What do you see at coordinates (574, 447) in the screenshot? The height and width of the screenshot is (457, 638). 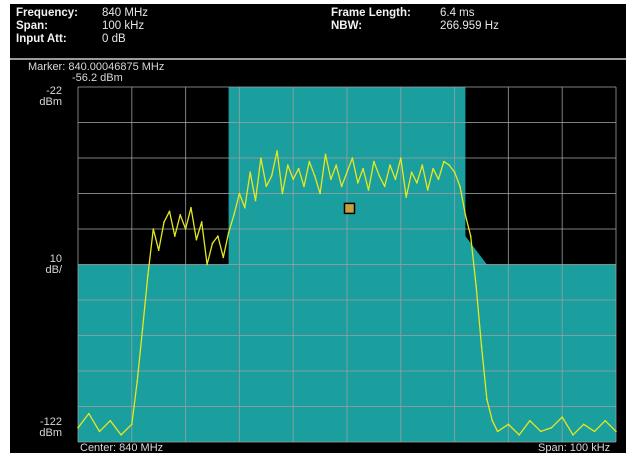 I see `span-footer-label: Span: 100 kHz` at bounding box center [574, 447].